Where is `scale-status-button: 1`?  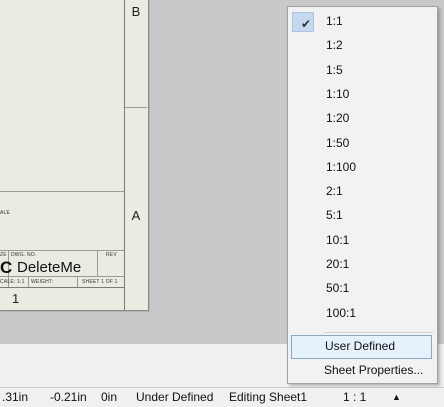 scale-status-button: 1 is located at coordinates (354, 397).